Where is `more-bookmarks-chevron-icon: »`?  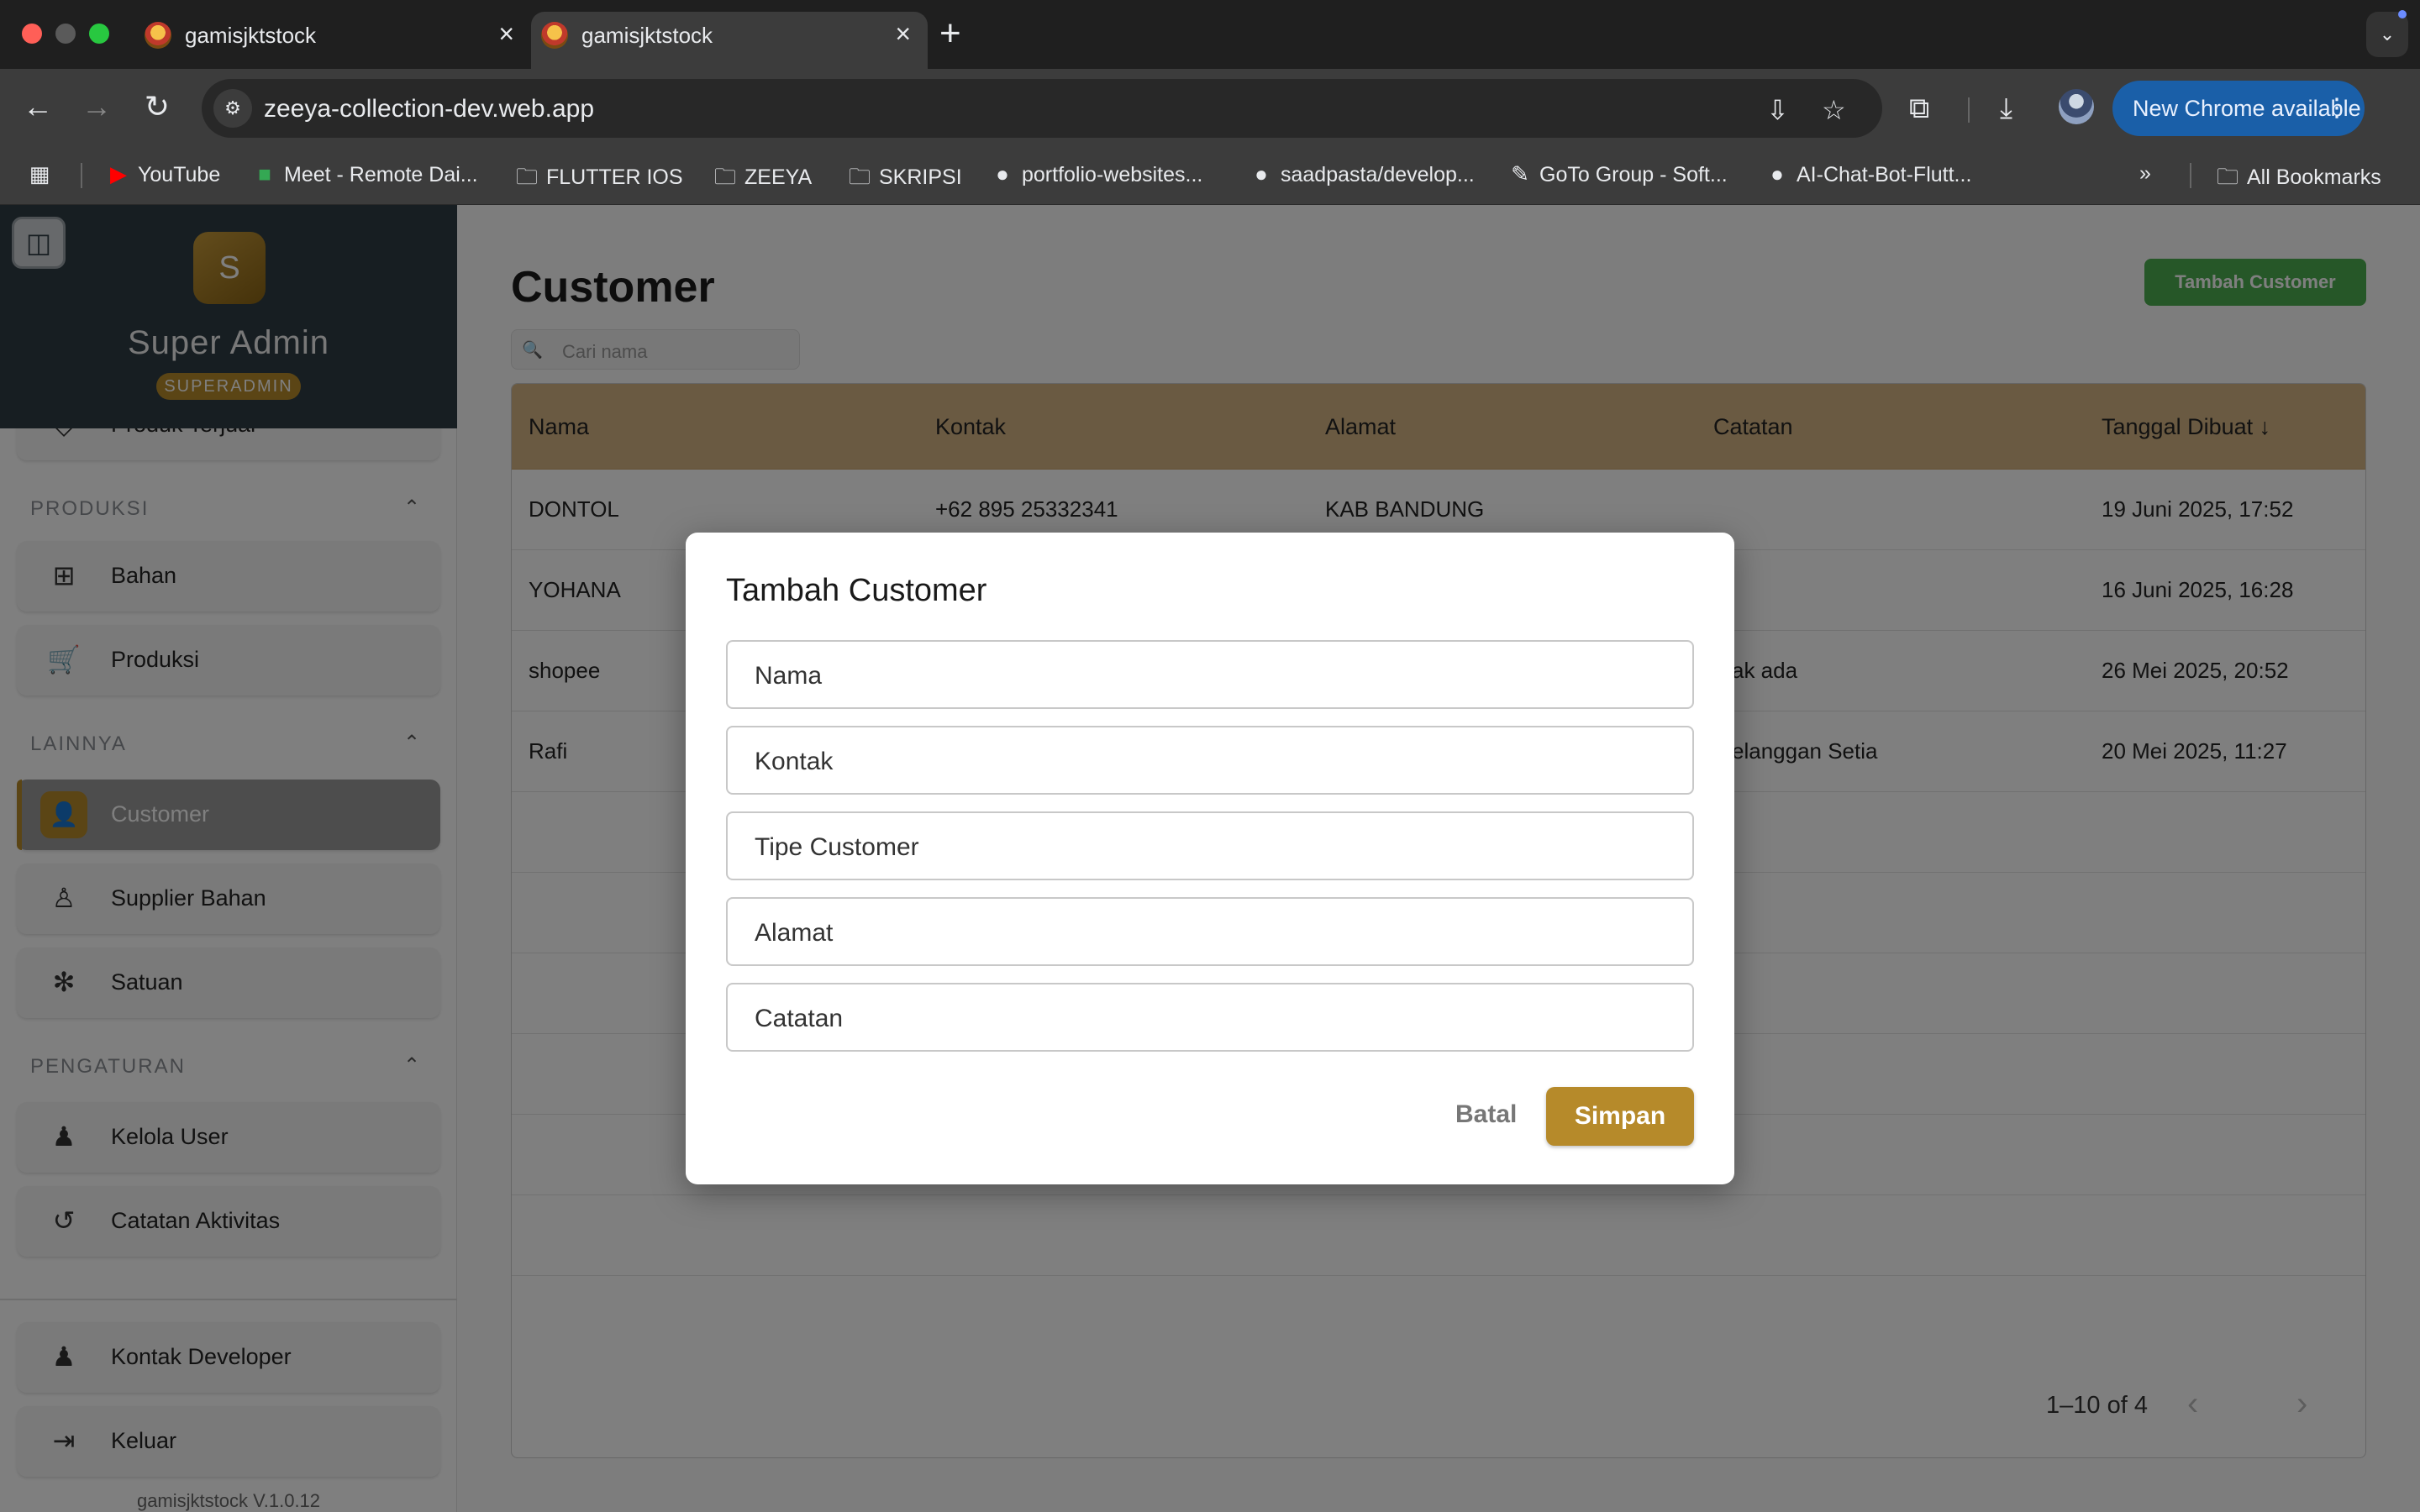
more-bookmarks-chevron-icon: » is located at coordinates (2145, 173).